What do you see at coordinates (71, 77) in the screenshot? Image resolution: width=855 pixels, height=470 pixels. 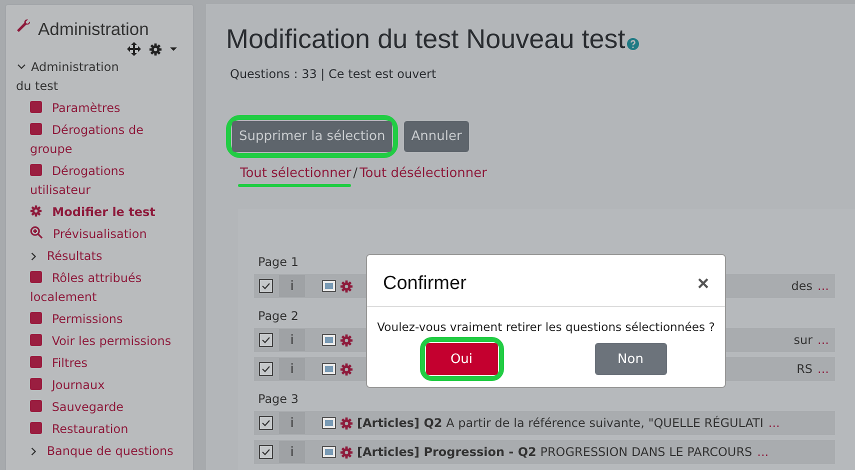 I see `section-toggle: Administration du test` at bounding box center [71, 77].